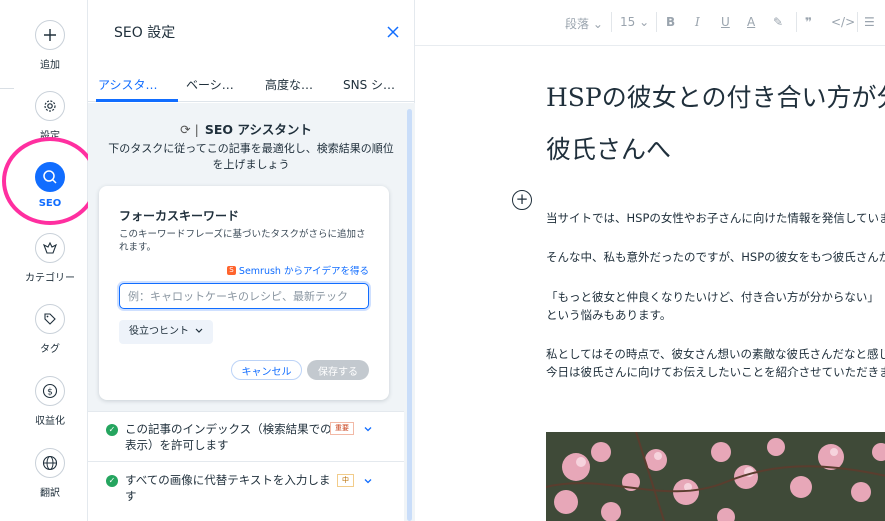 This screenshot has width=885, height=521. I want to click on sidebar-item-add: 追加, so click(50, 45).